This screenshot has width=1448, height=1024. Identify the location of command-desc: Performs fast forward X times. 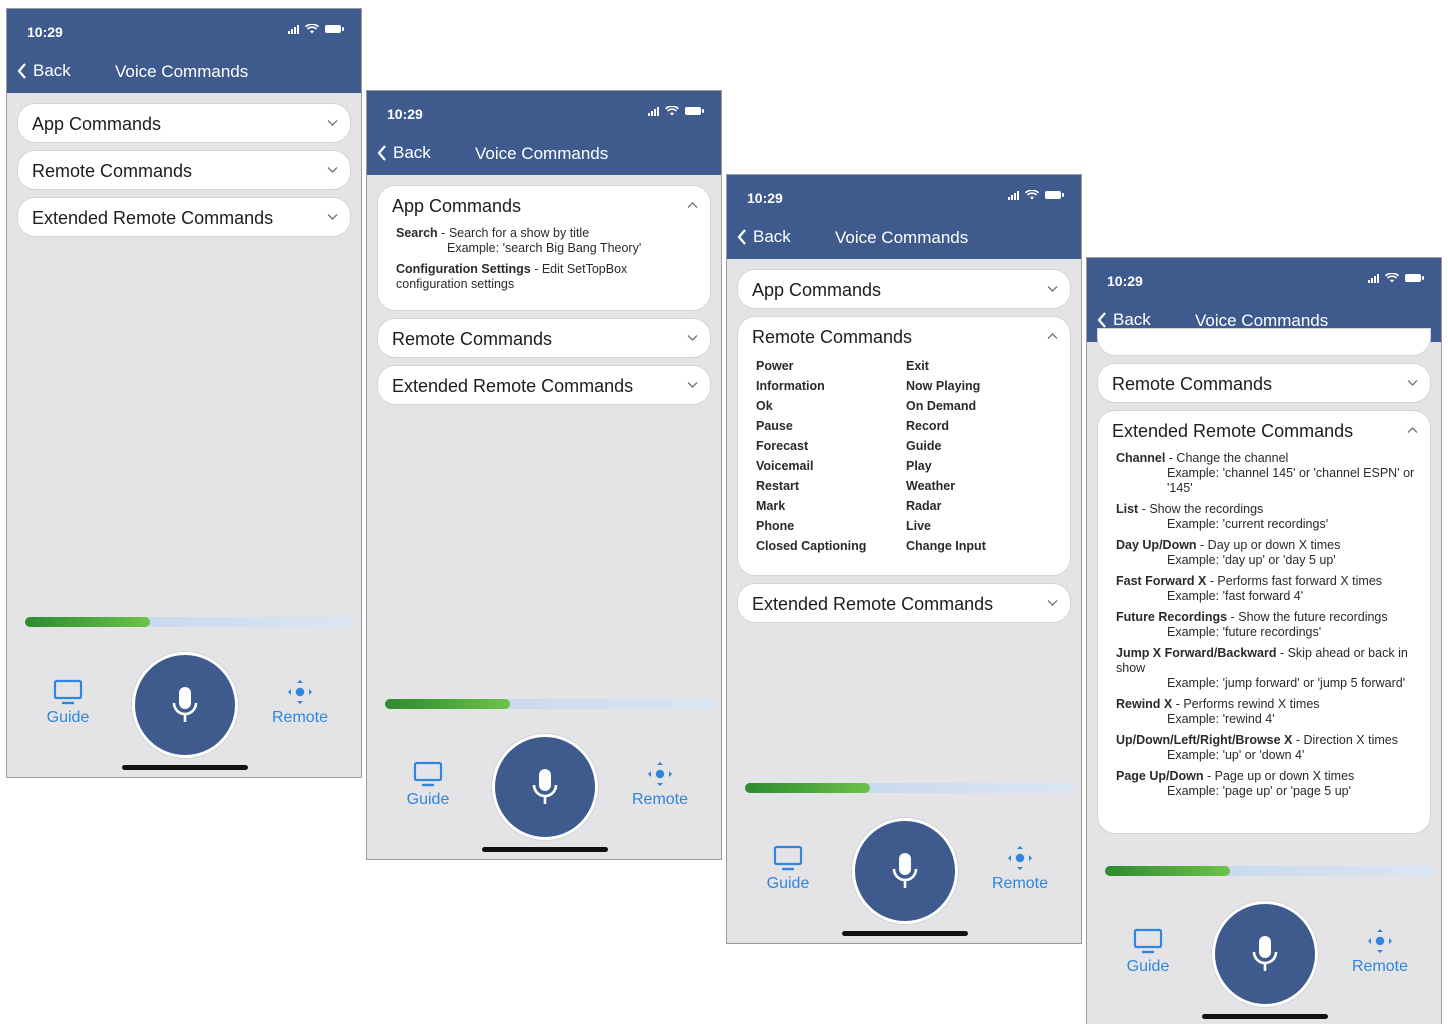
(1300, 581).